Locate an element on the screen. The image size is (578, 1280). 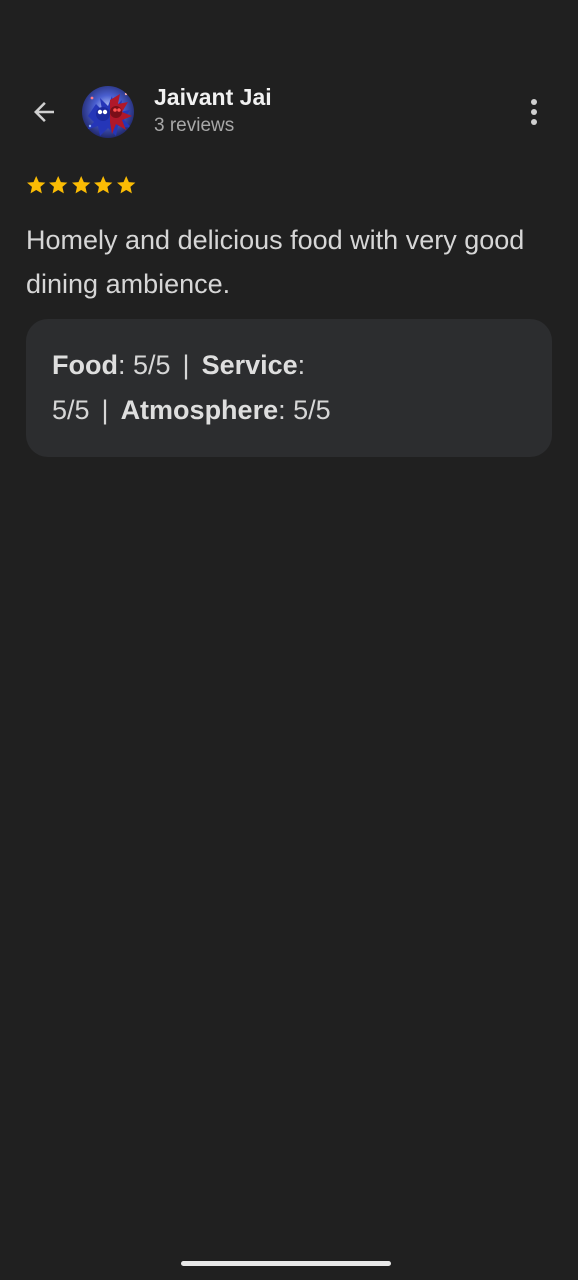
home-indicator is located at coordinates (286, 1263).